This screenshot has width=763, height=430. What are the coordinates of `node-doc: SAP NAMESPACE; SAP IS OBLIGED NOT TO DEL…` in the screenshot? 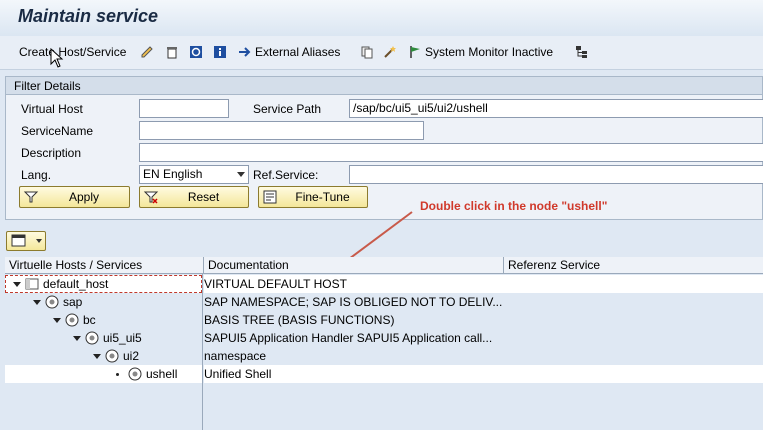 It's located at (353, 302).